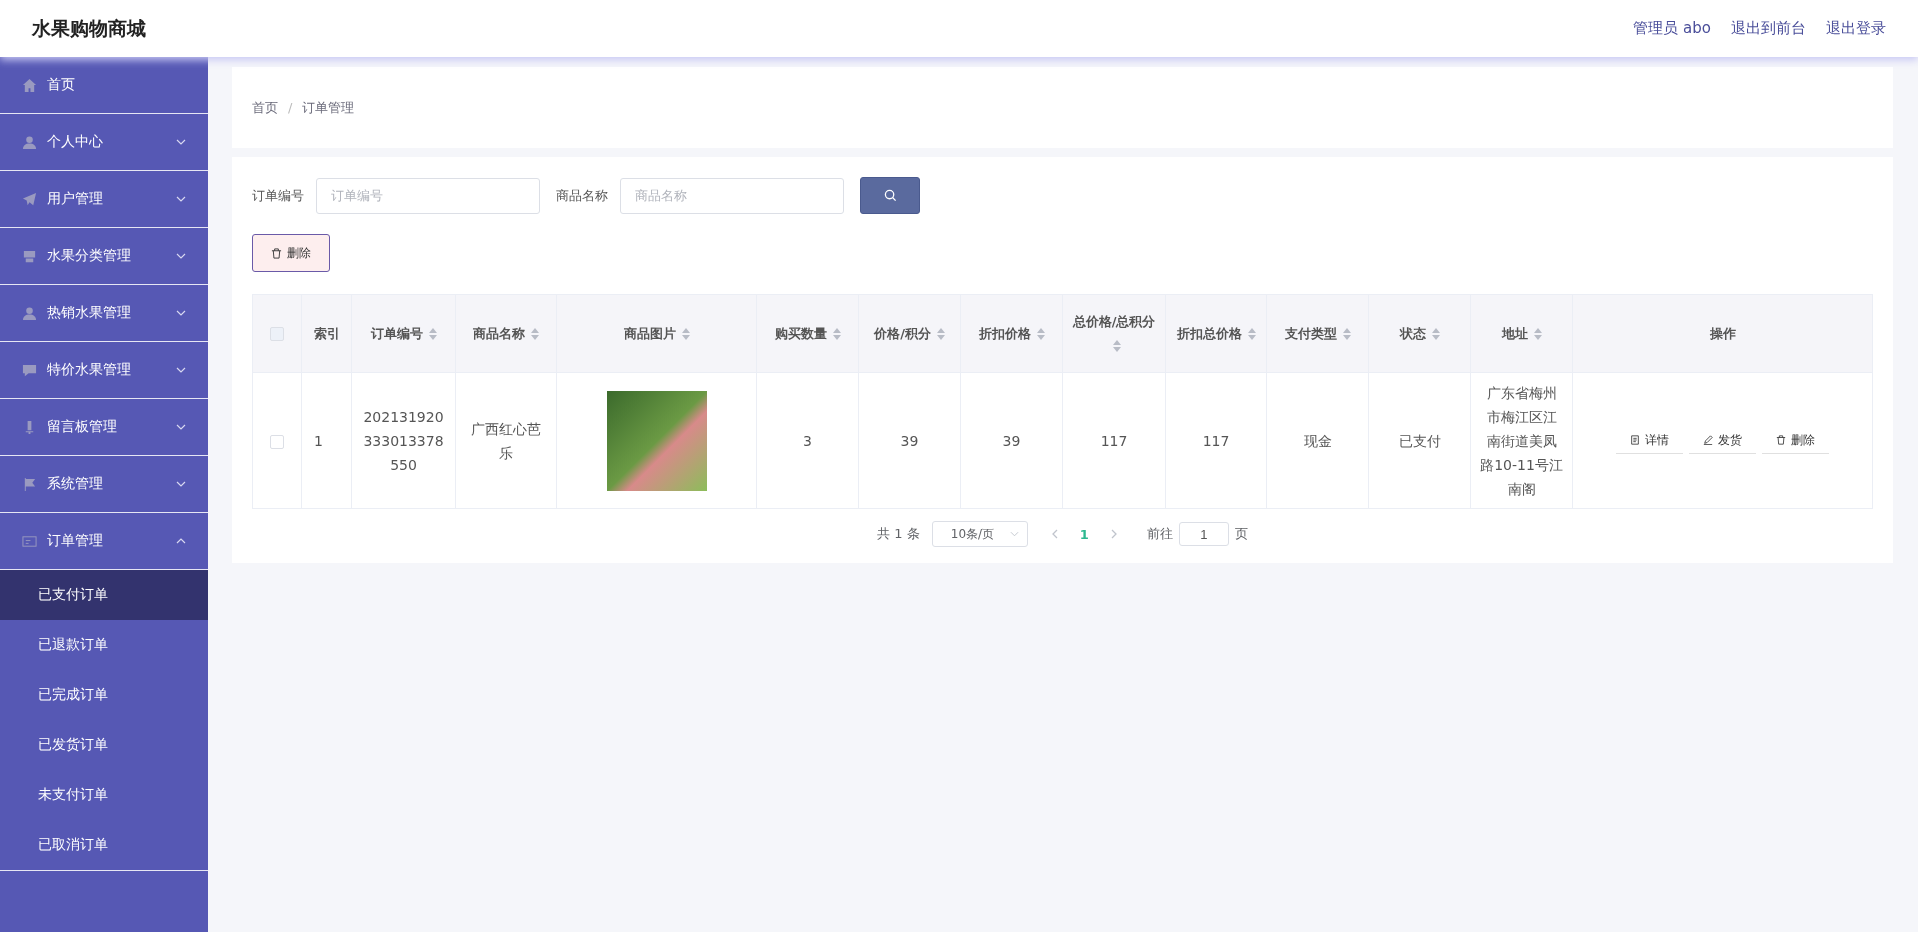 The image size is (1918, 932). I want to click on sidebar-item: 热销水果管理, so click(104, 313).